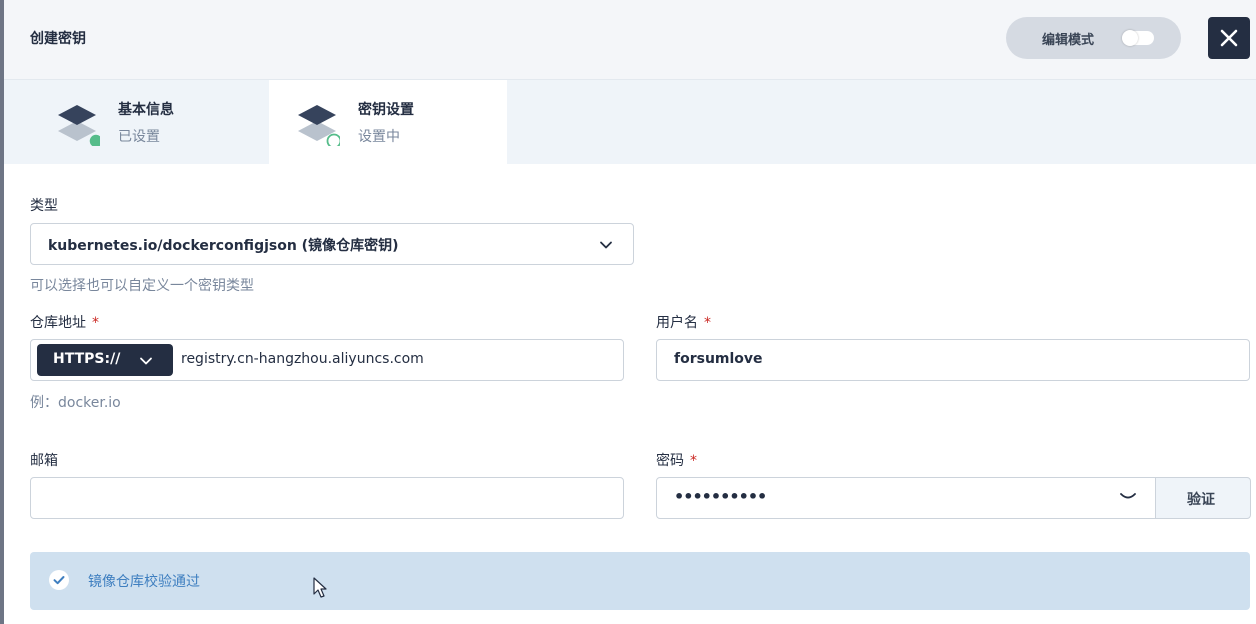  I want to click on registry-label: 仓库地址 *, so click(64, 322).